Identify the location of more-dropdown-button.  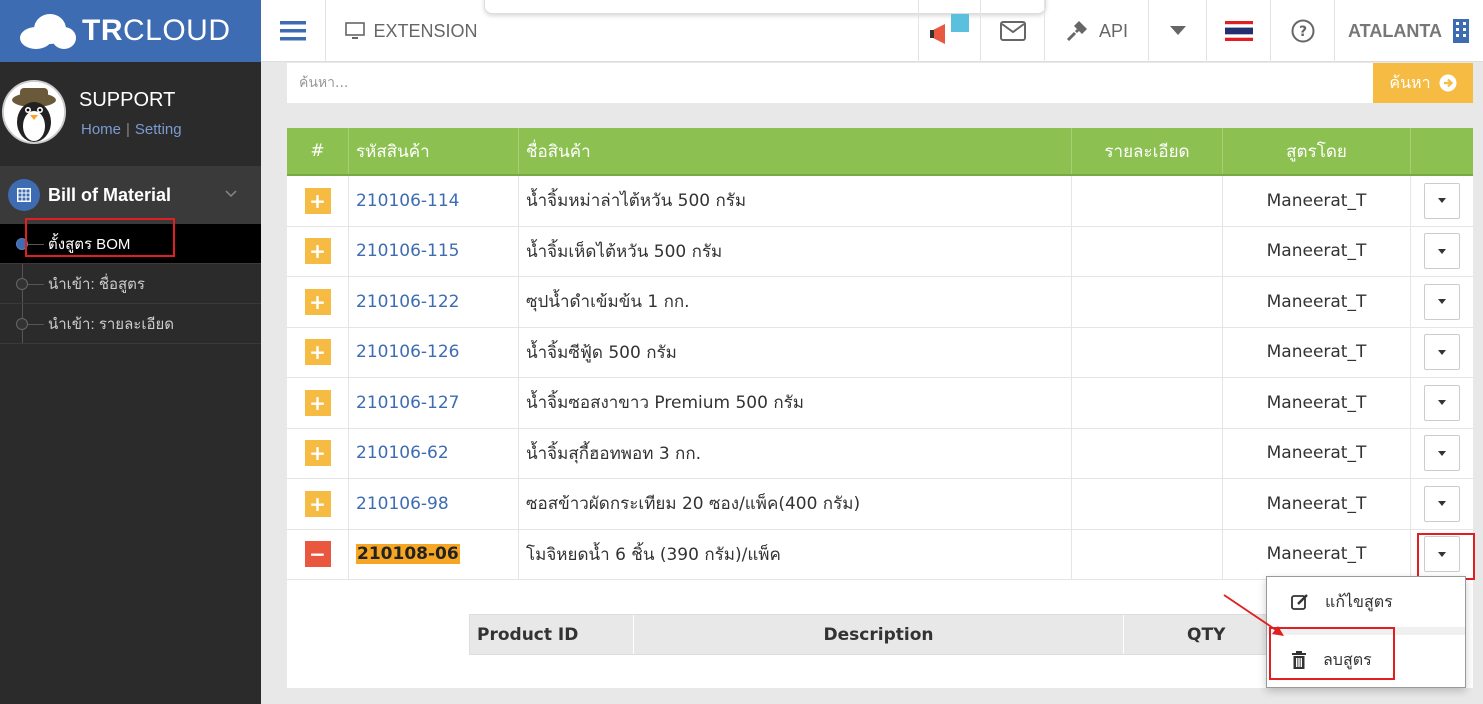
(1177, 31).